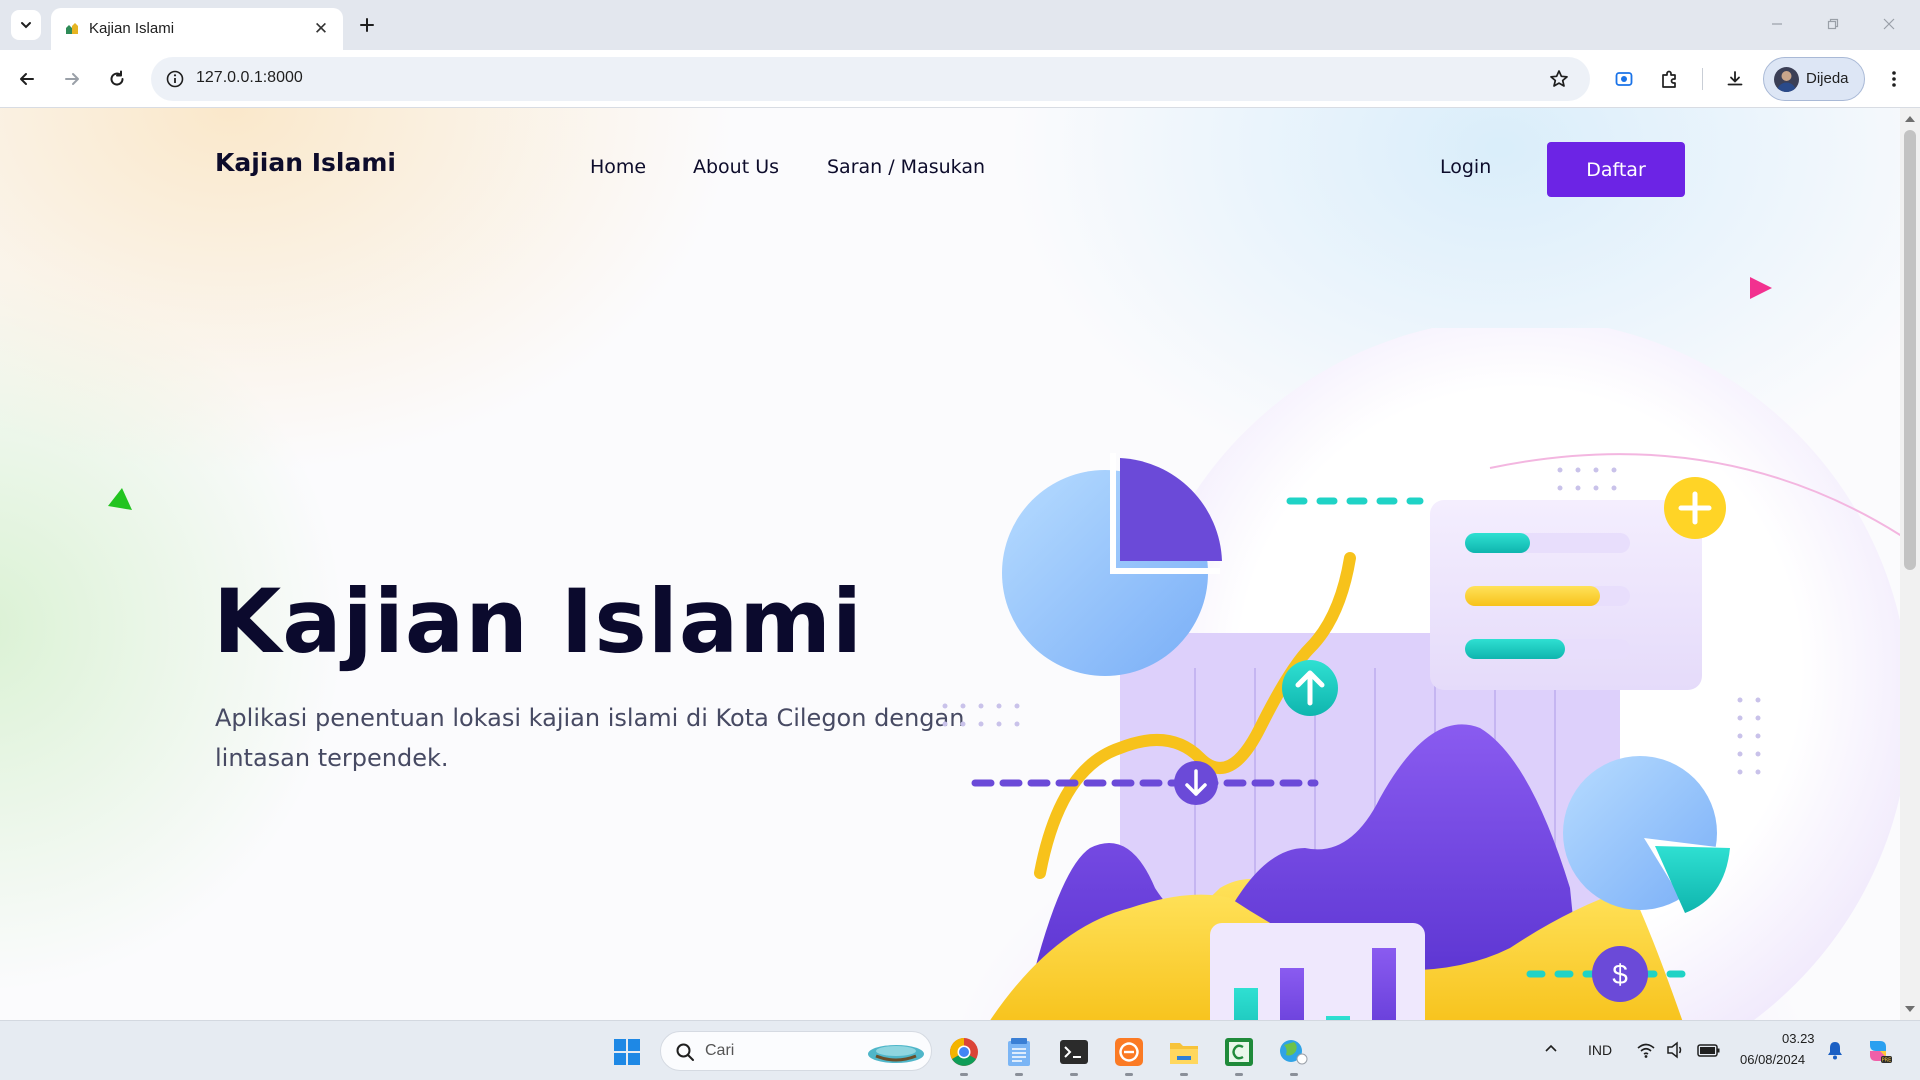 The width and height of the screenshot is (1920, 1080). What do you see at coordinates (120, 499) in the screenshot?
I see `triangle-decoration-icon` at bounding box center [120, 499].